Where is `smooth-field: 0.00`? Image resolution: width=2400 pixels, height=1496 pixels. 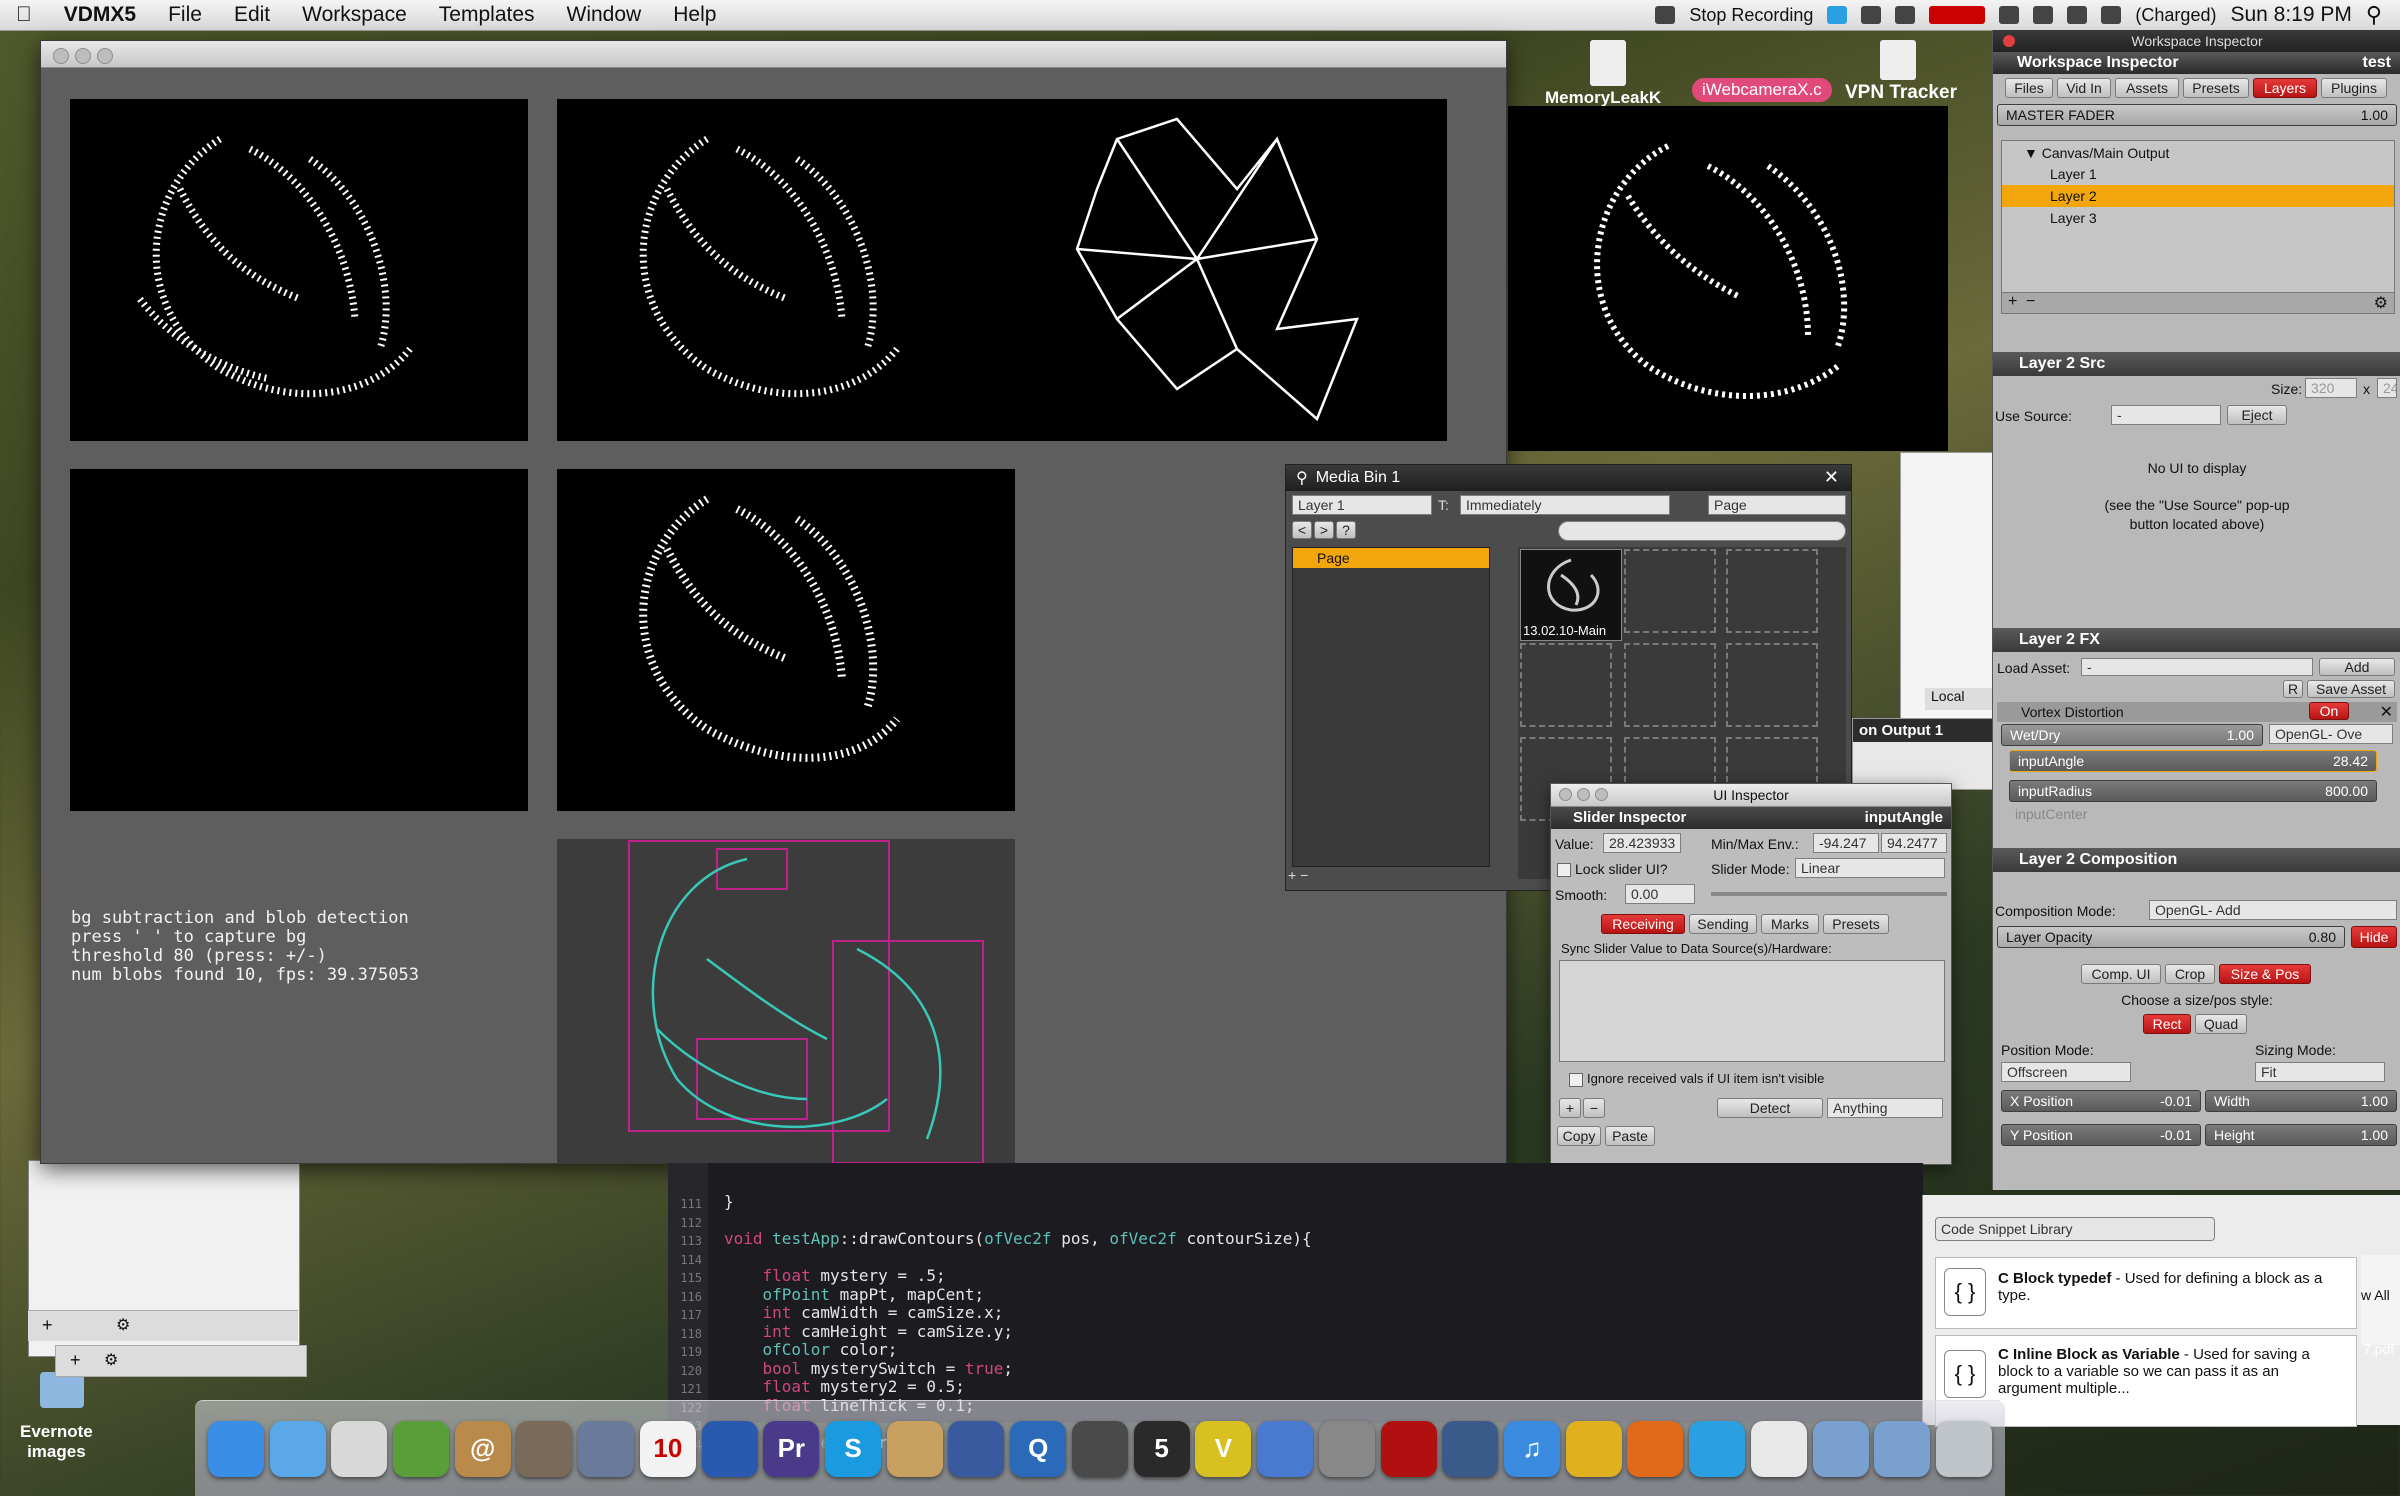
smooth-field: 0.00 is located at coordinates (1660, 894).